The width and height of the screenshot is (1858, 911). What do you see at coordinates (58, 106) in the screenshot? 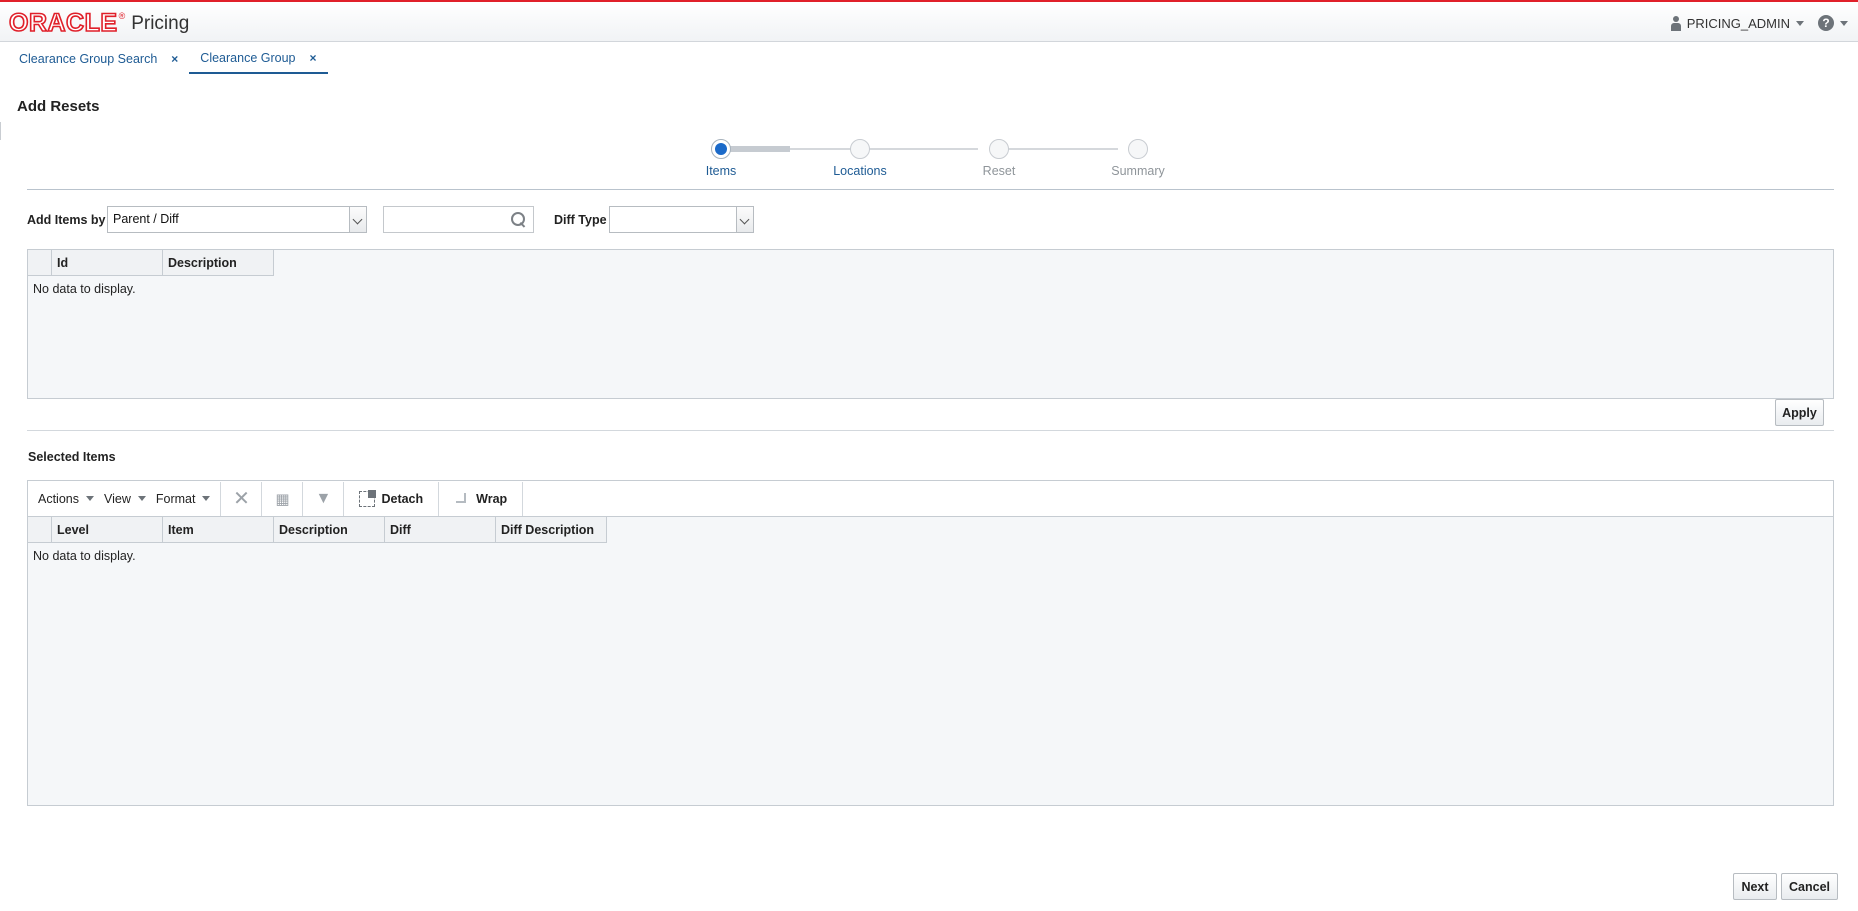
I see `page-title: Add Resets` at bounding box center [58, 106].